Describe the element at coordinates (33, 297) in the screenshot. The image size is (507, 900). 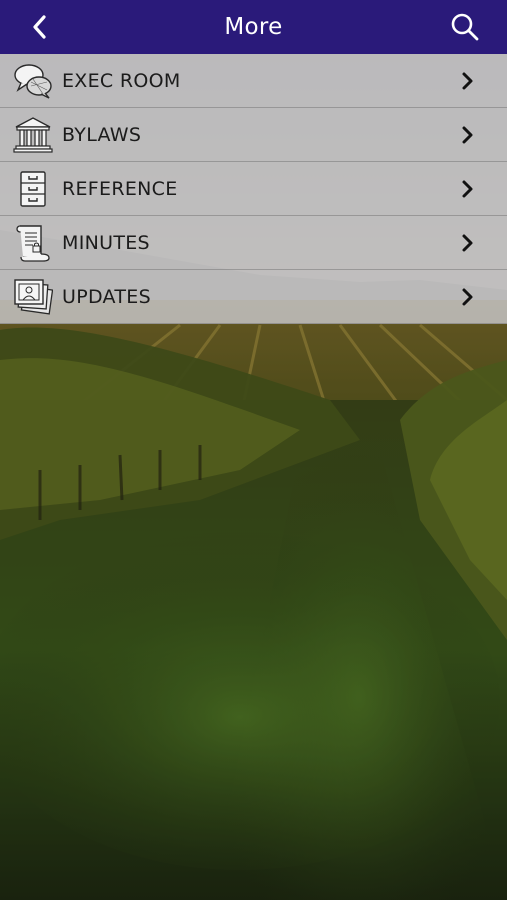
I see `photo-stack-icon` at that location.